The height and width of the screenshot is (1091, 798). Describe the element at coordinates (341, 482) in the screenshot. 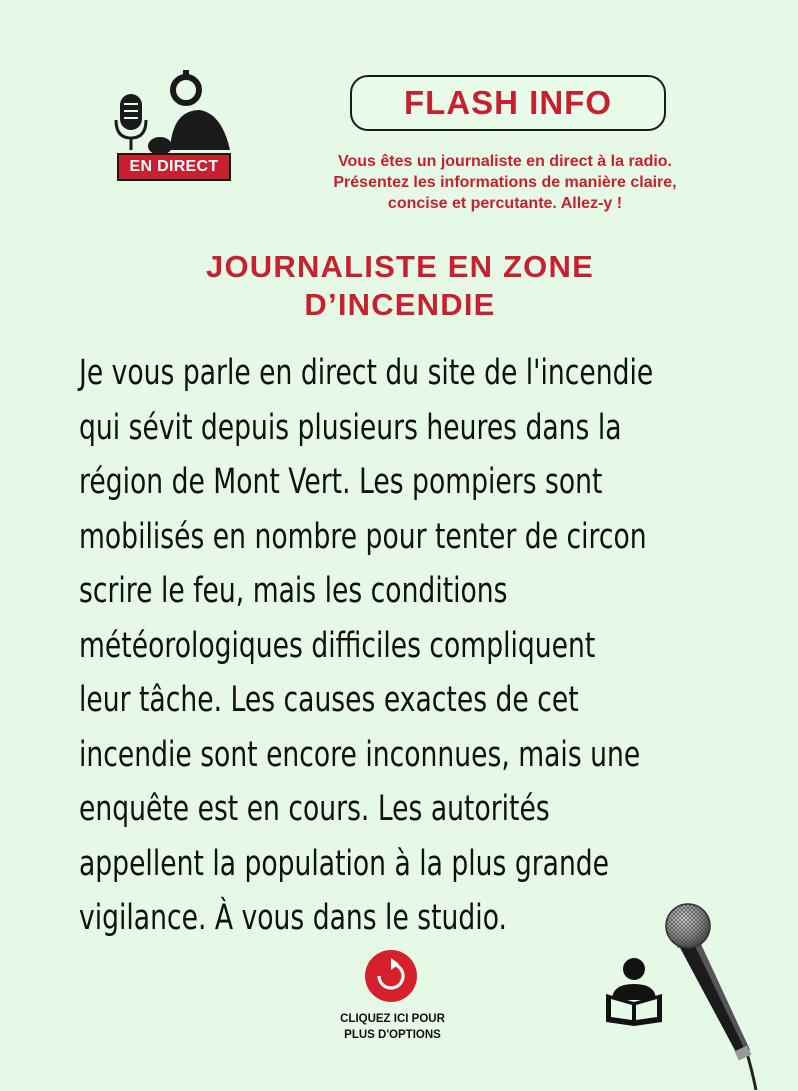

I see `body-line: région de Mont Vert. Les pompiers sont` at that location.